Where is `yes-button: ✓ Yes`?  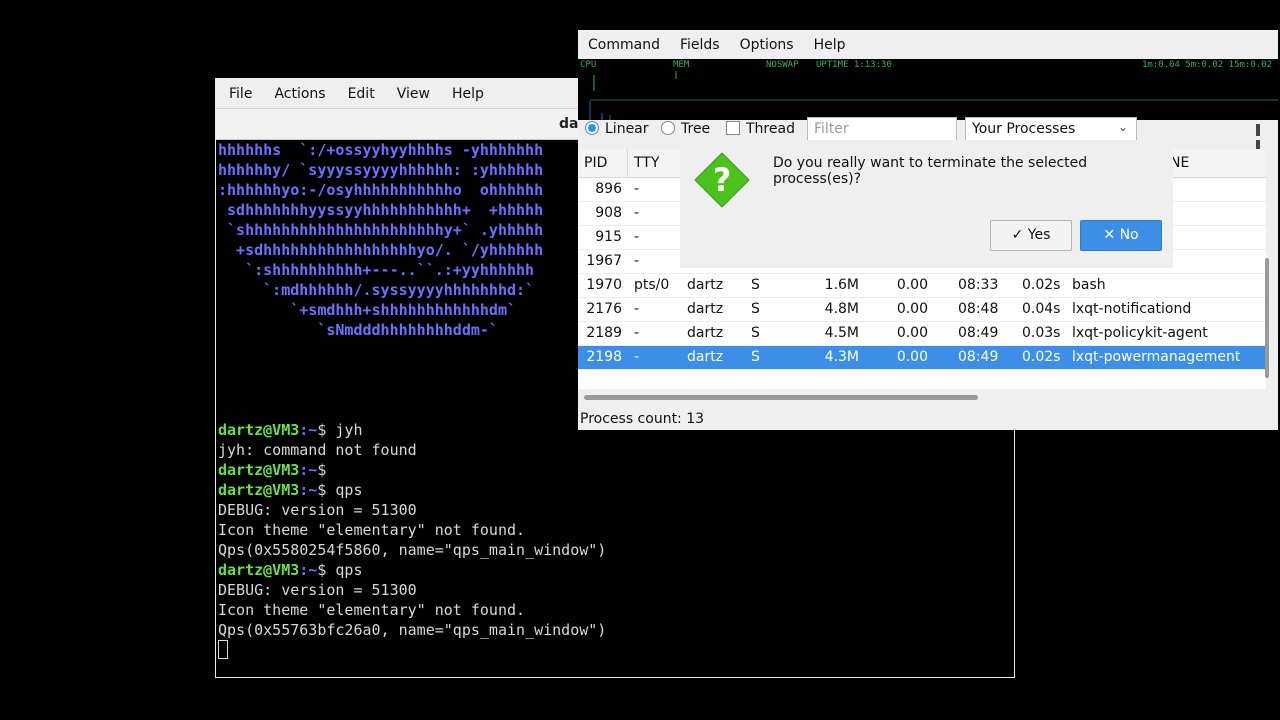
yes-button: ✓ Yes is located at coordinates (1031, 235).